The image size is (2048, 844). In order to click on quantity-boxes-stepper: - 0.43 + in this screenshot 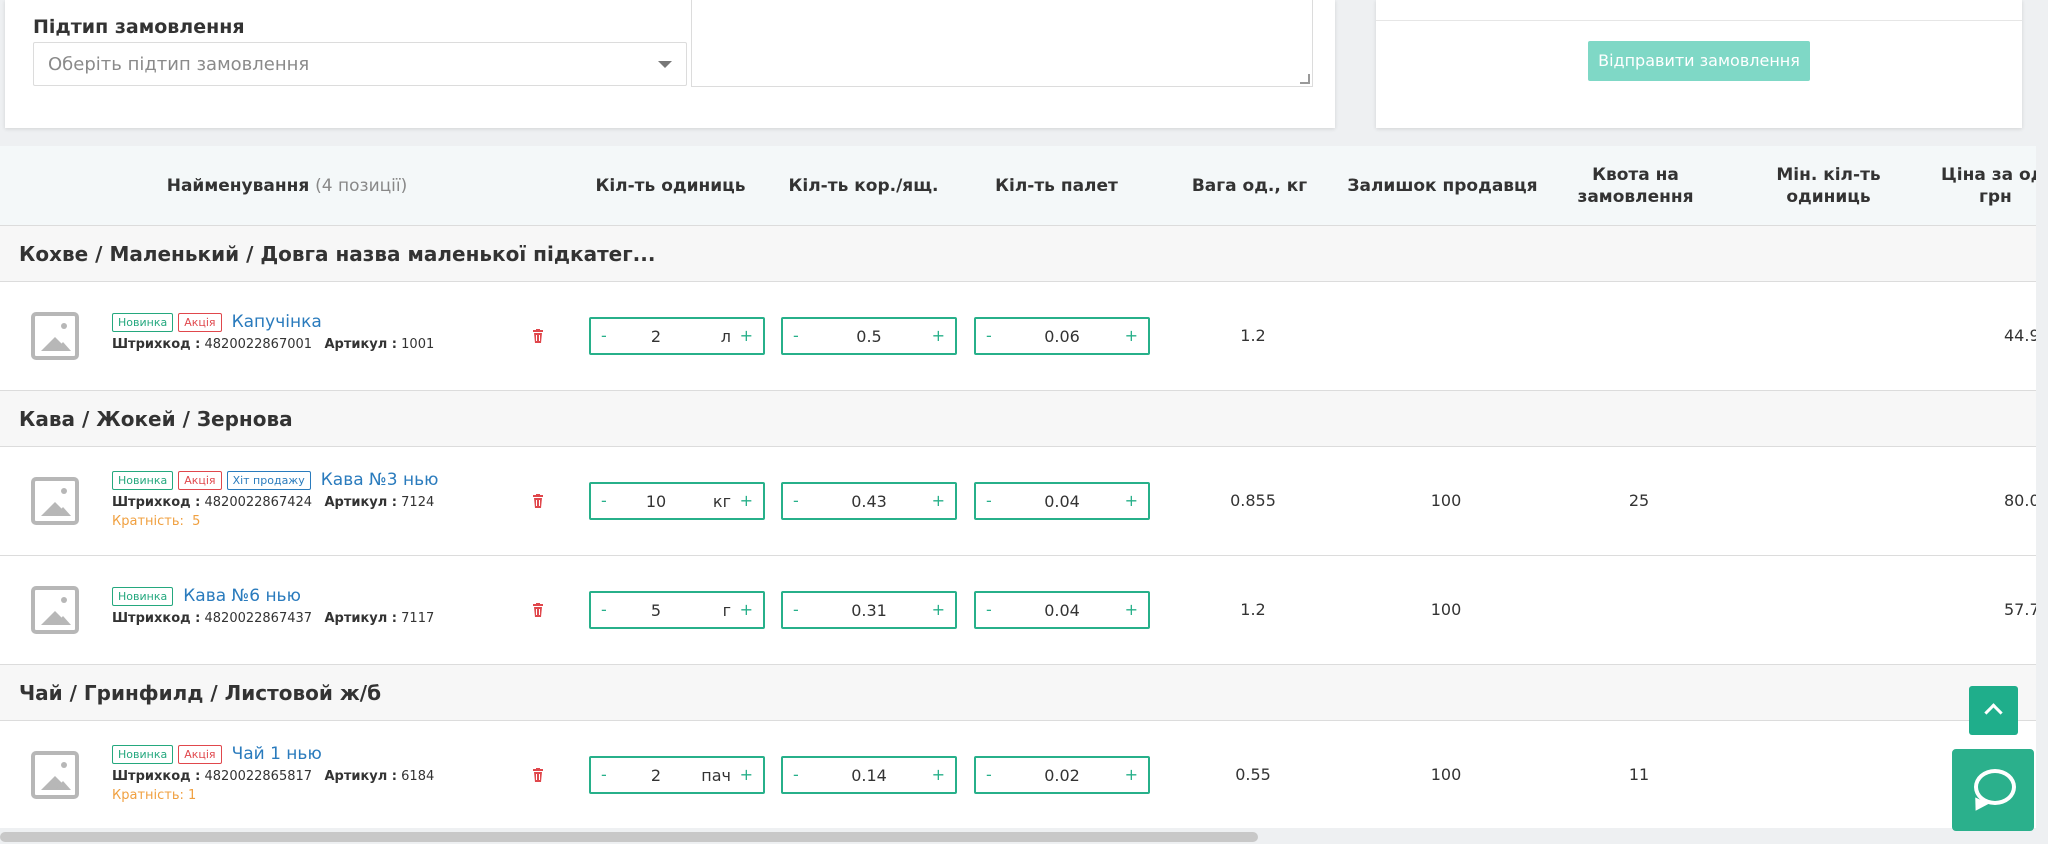, I will do `click(869, 501)`.